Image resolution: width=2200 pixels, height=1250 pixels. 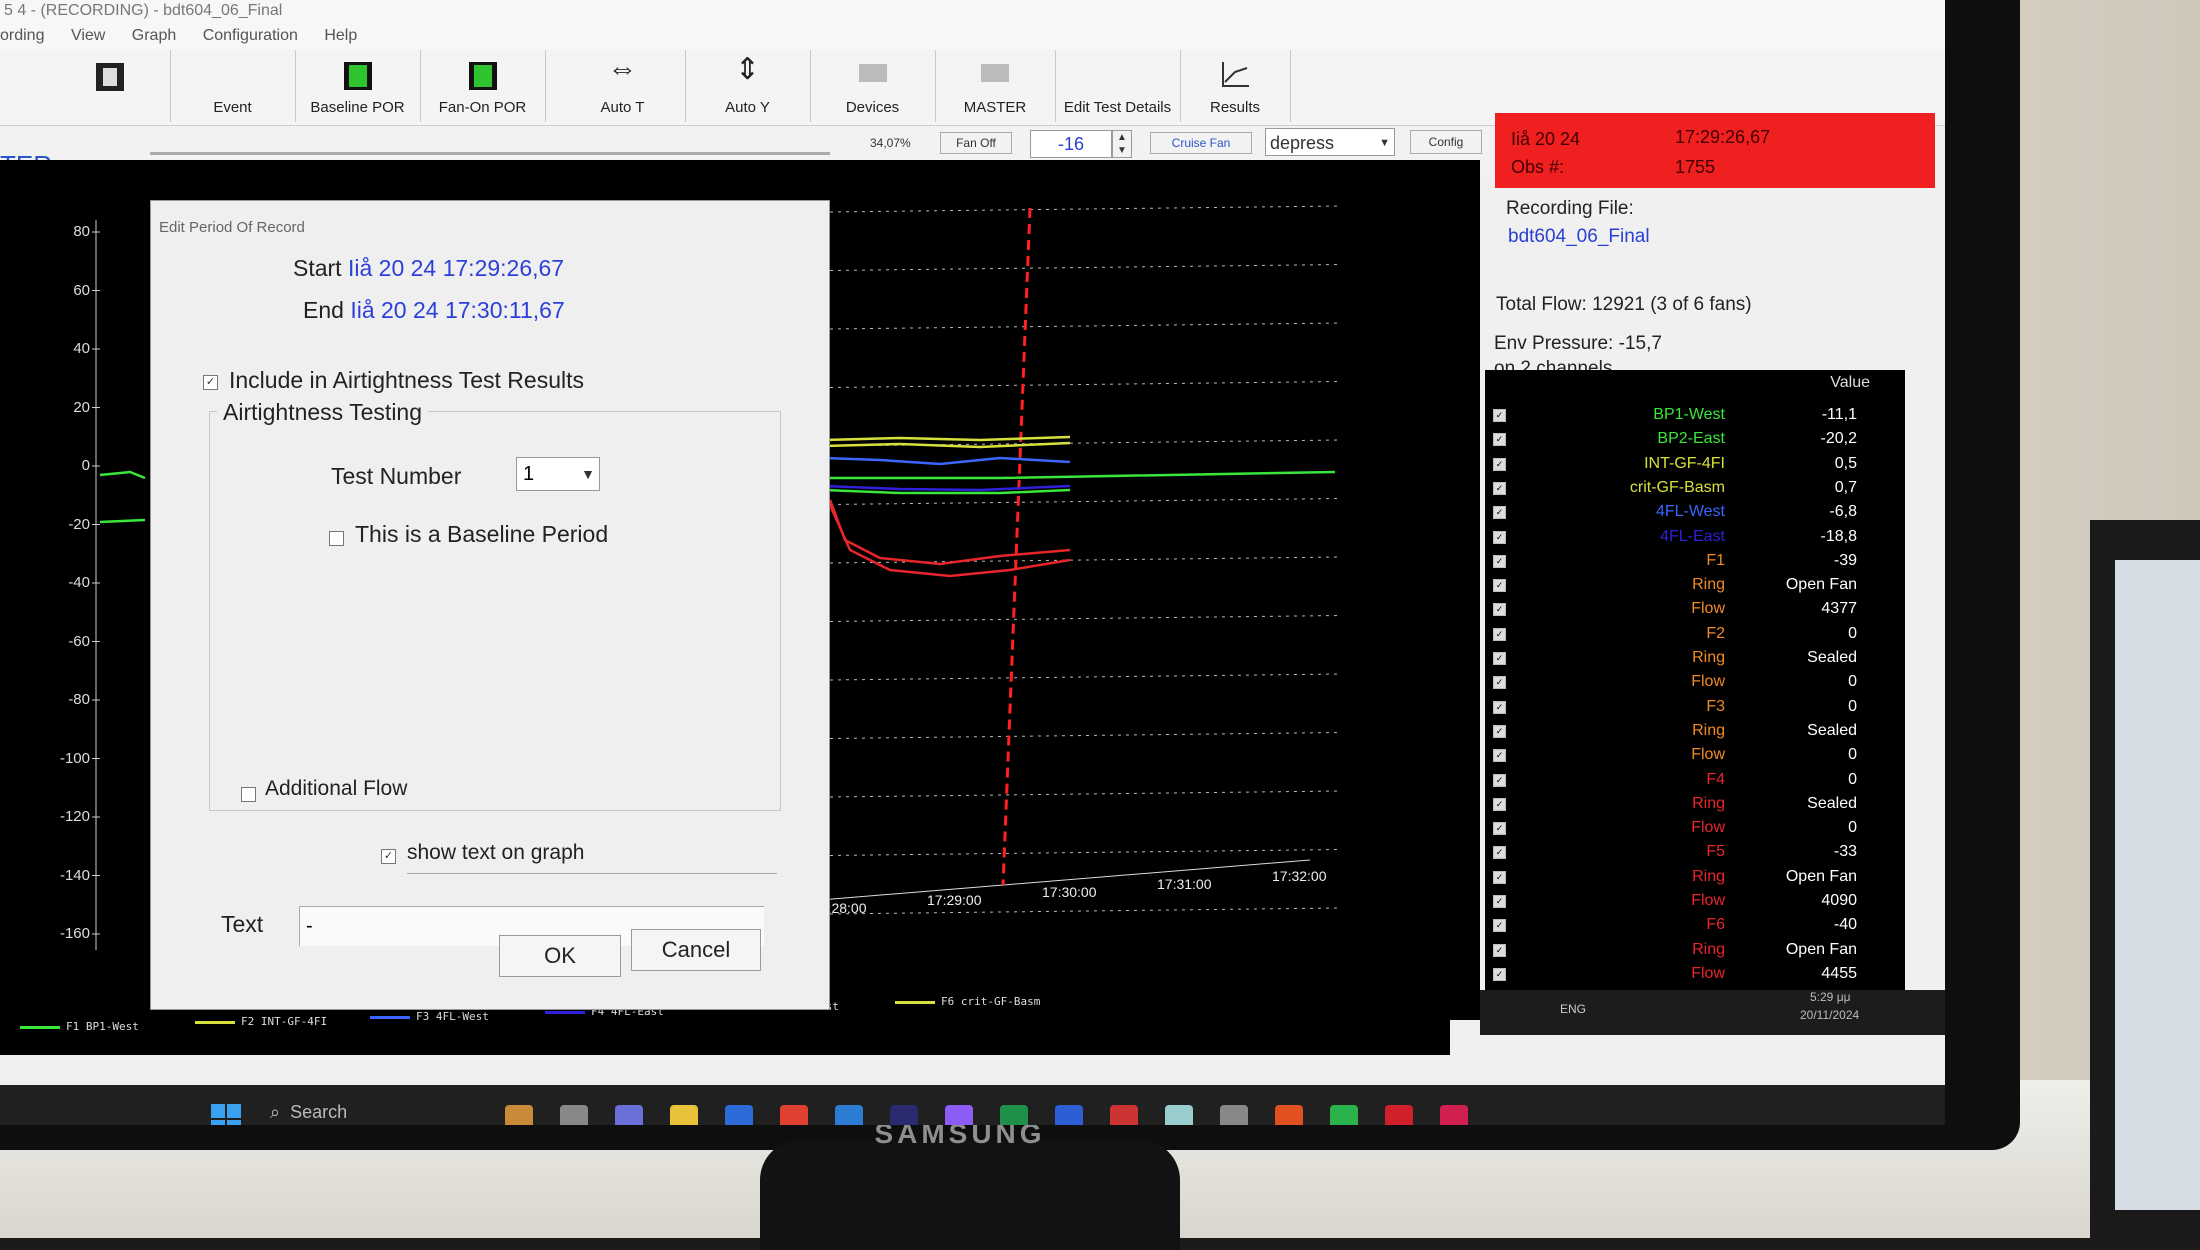 I want to click on channel-row: ✓ BP1-West -11,1, so click(x=1695, y=417).